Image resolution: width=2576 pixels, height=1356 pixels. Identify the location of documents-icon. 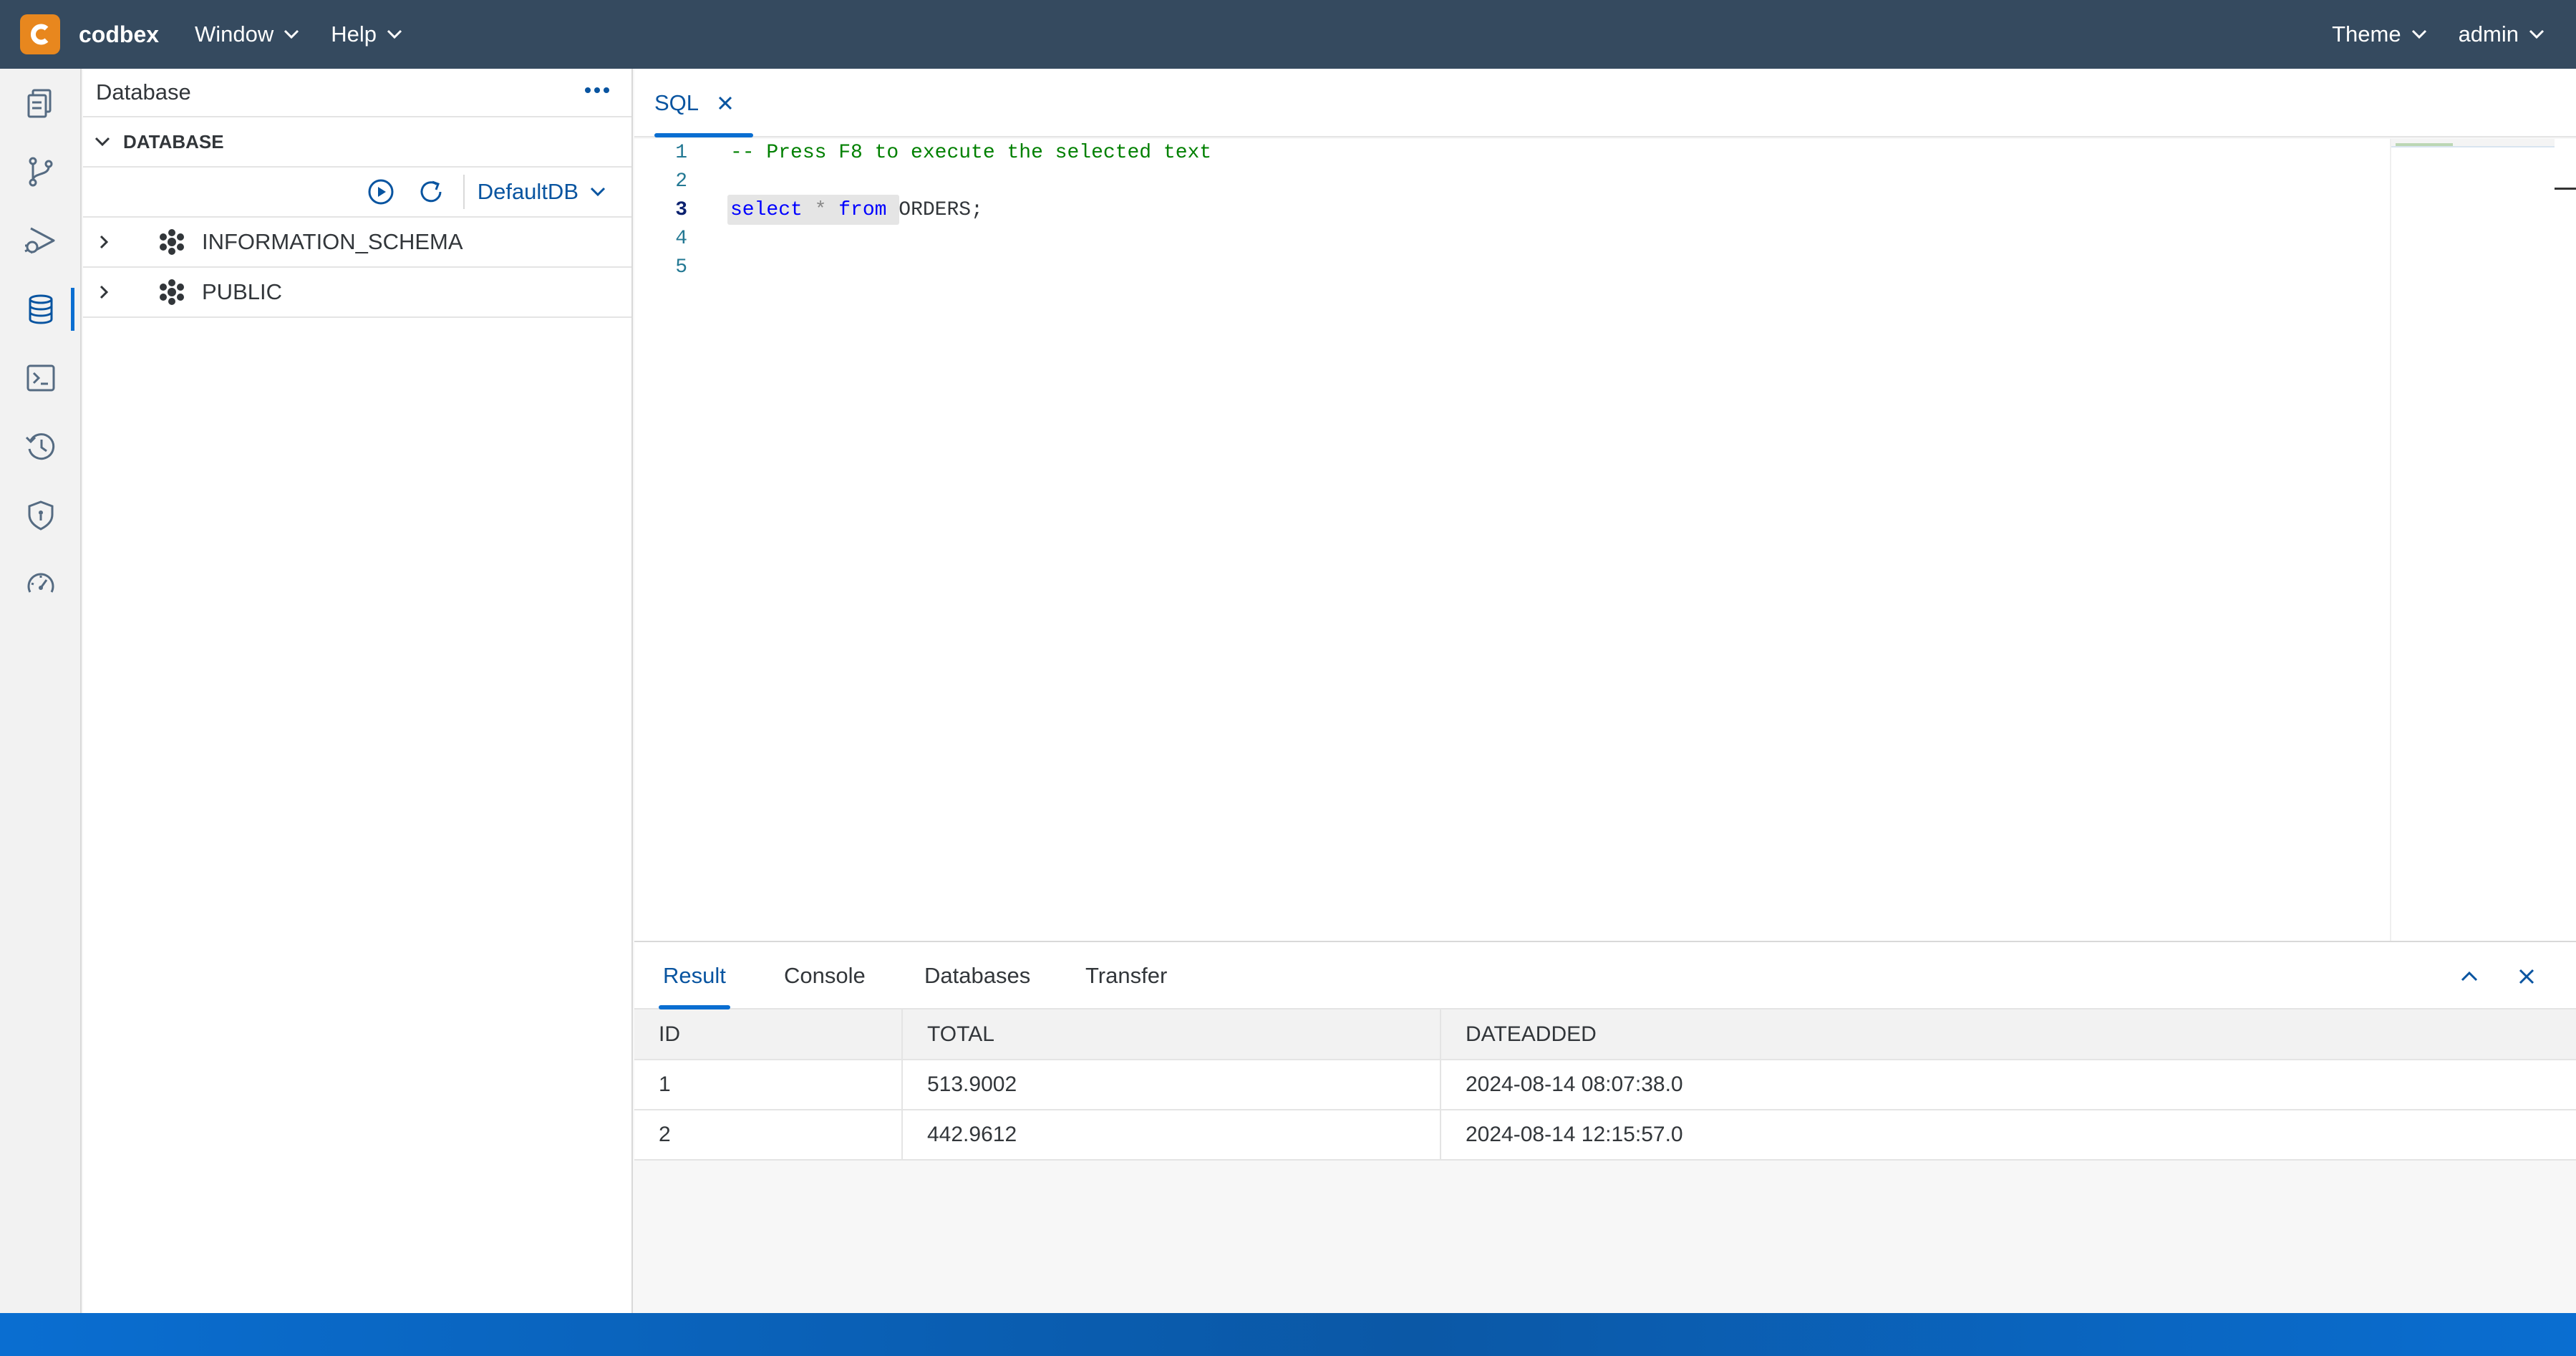
(39, 103).